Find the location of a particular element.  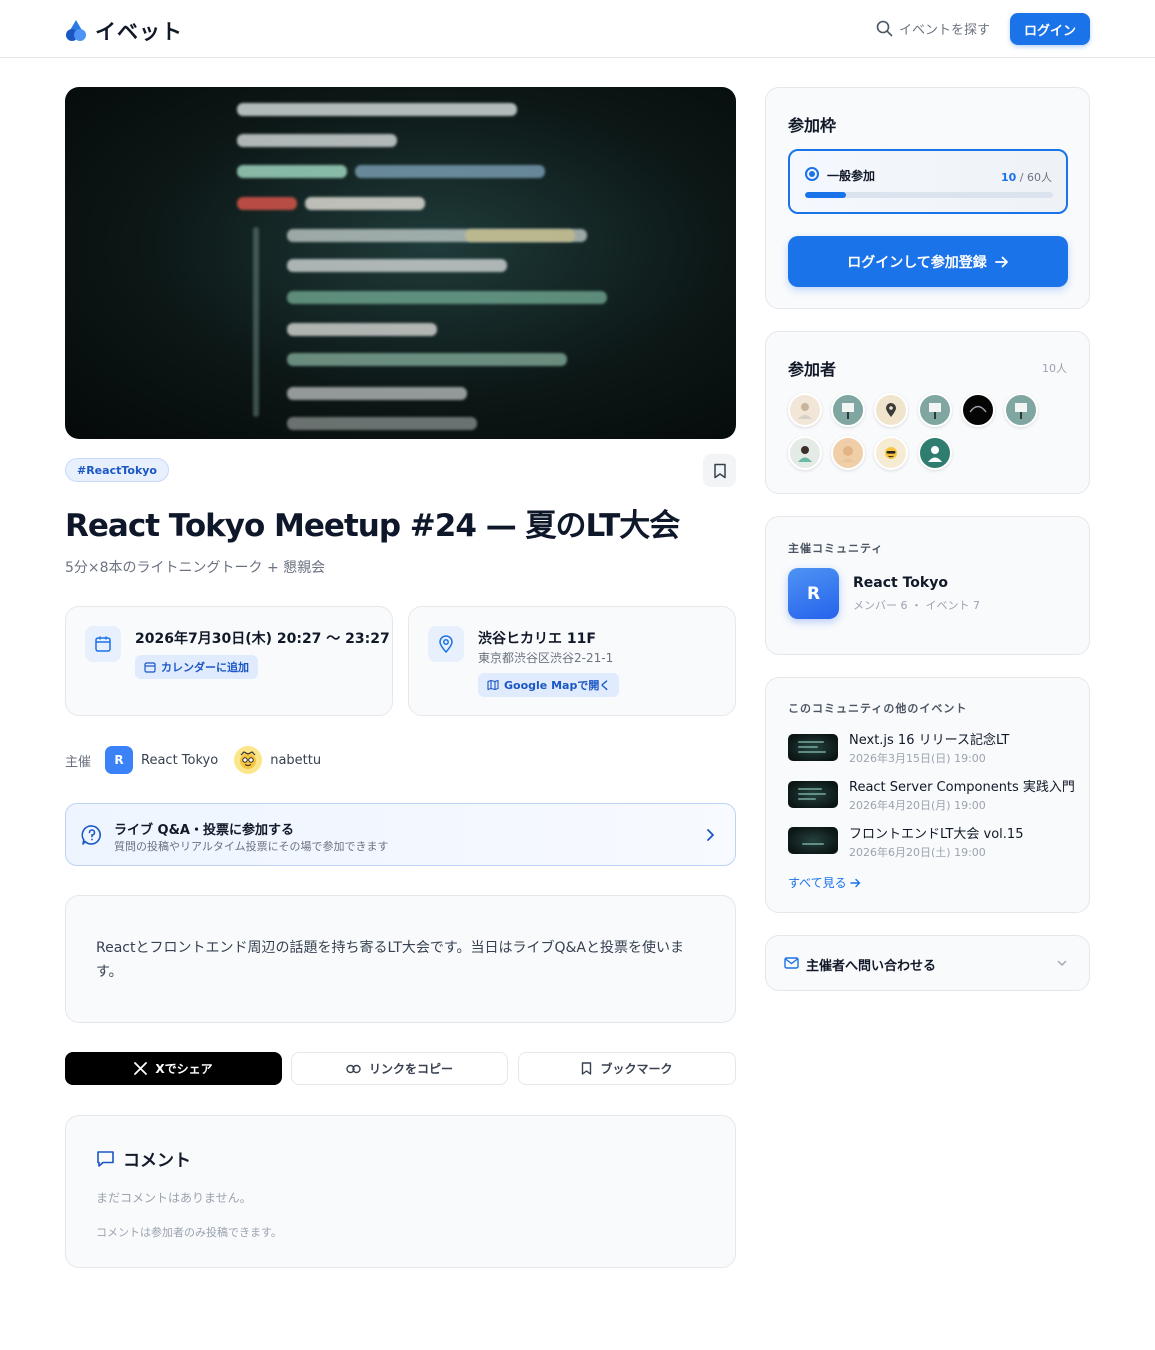

open-google-map-button: Google Mapで開く is located at coordinates (549, 685).